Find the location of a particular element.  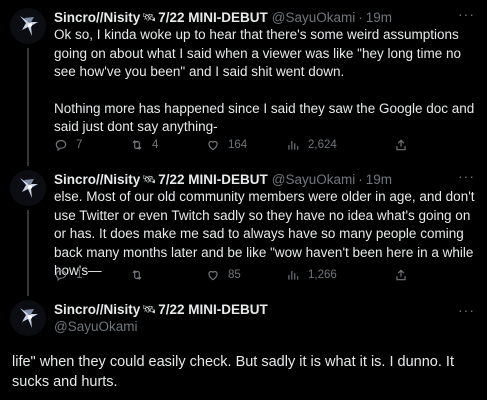

view-count: 1,266 is located at coordinates (322, 275).